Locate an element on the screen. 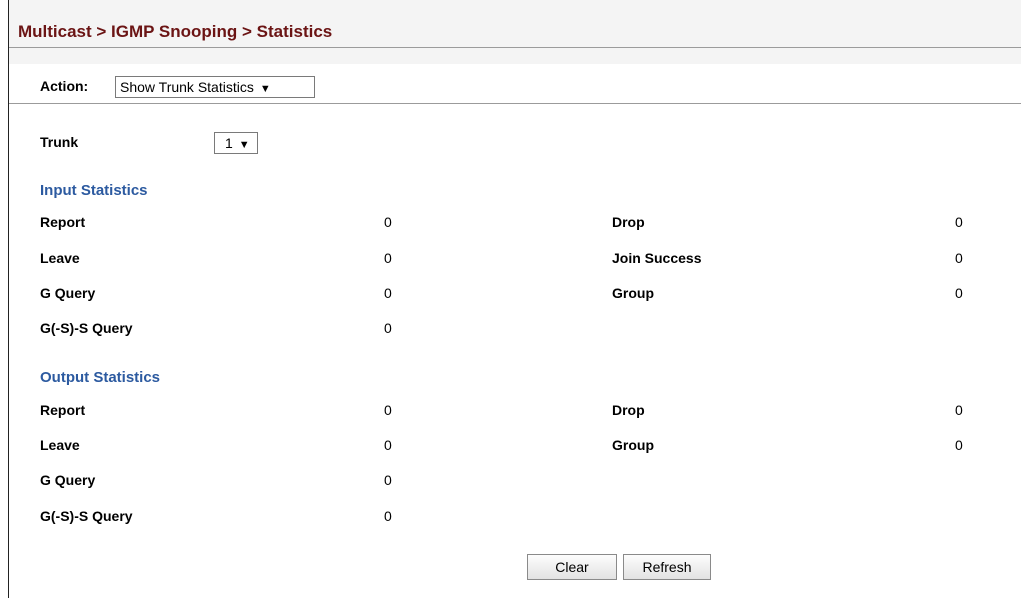 This screenshot has height=598, width=1021. output-statistics-title: Output Statistics is located at coordinates (100, 377).